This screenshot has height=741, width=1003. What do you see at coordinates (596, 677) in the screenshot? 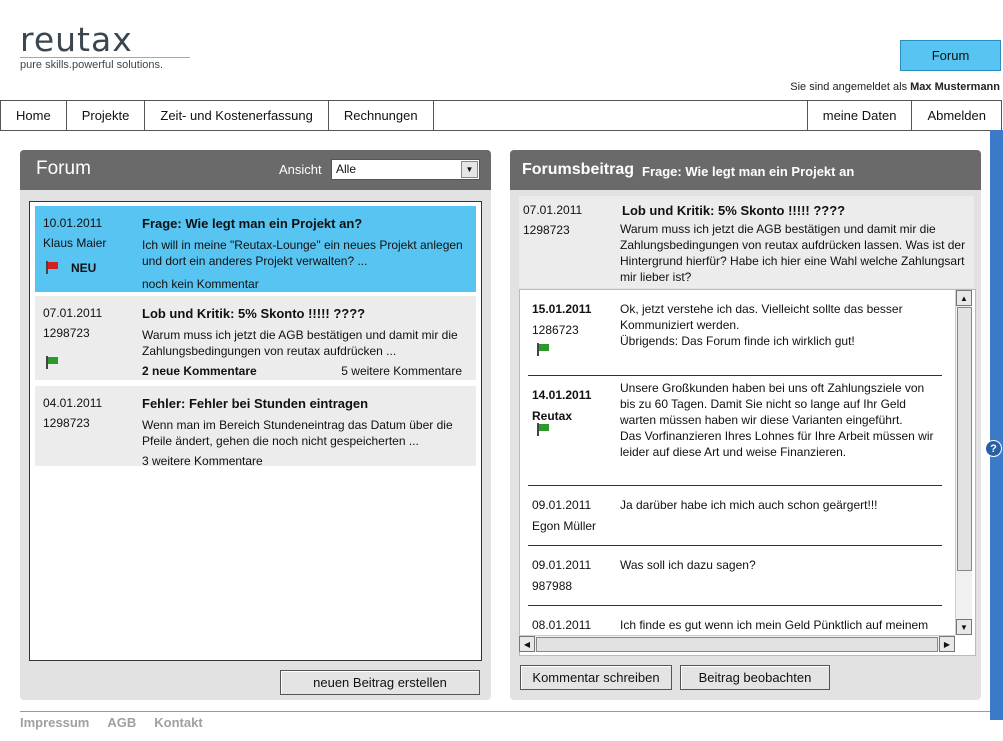
I see `write-comment-button: Kommentar schreiben` at bounding box center [596, 677].